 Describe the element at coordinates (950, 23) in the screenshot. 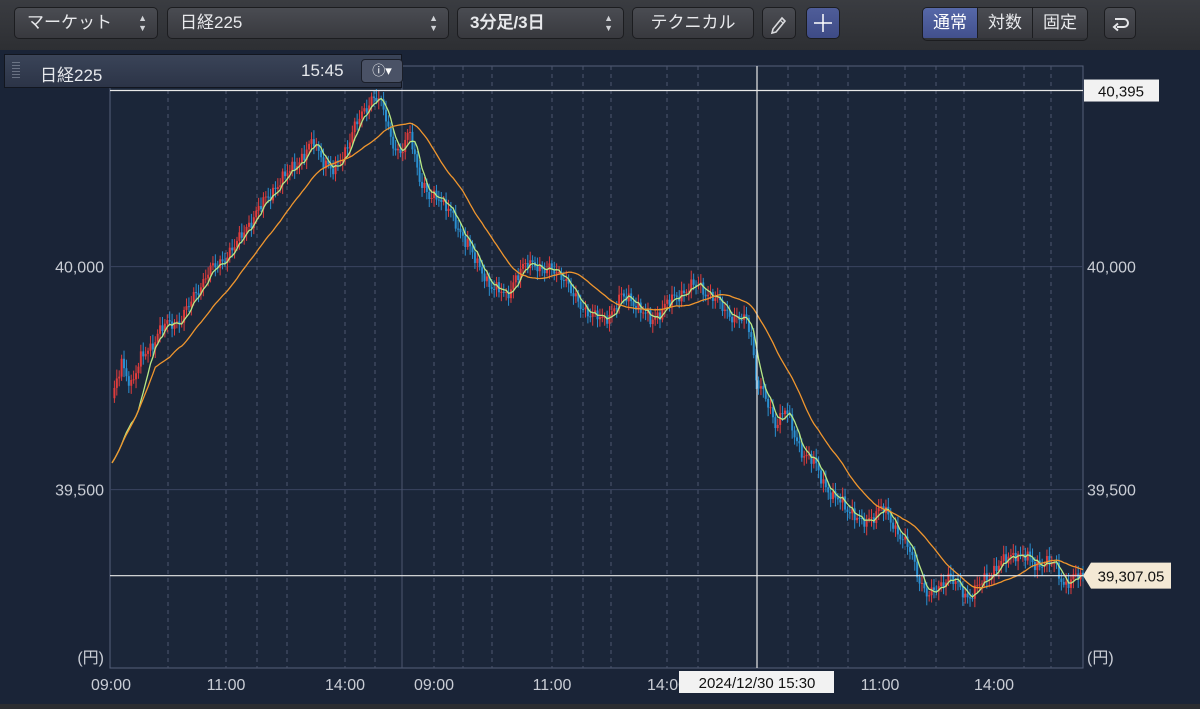

I see `mode-normal: 通常` at that location.